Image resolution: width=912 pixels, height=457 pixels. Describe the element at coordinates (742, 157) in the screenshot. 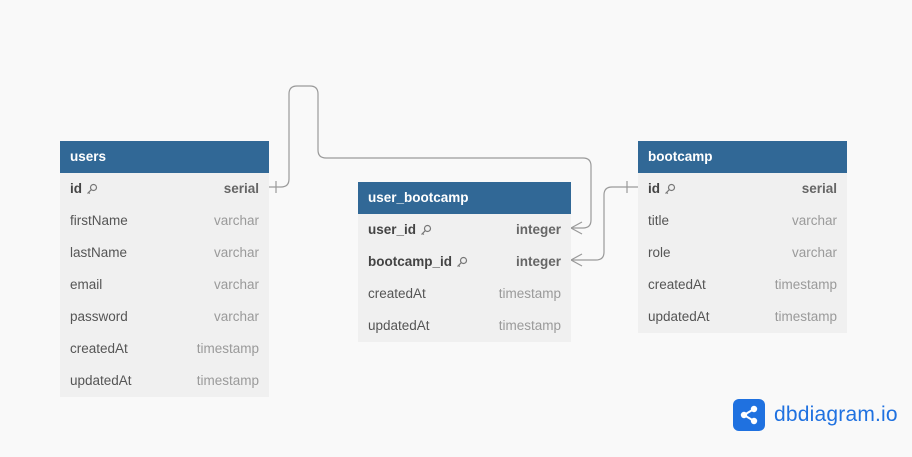

I see `table-header-bootcamp: bootcamp` at that location.